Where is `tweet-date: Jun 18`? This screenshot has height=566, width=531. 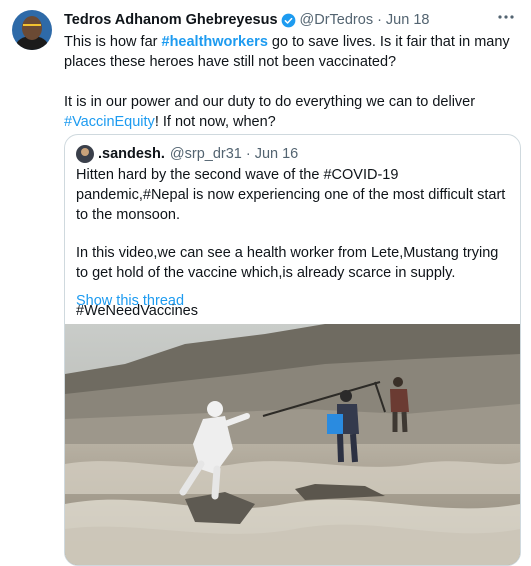
tweet-date: Jun 18 is located at coordinates (408, 20).